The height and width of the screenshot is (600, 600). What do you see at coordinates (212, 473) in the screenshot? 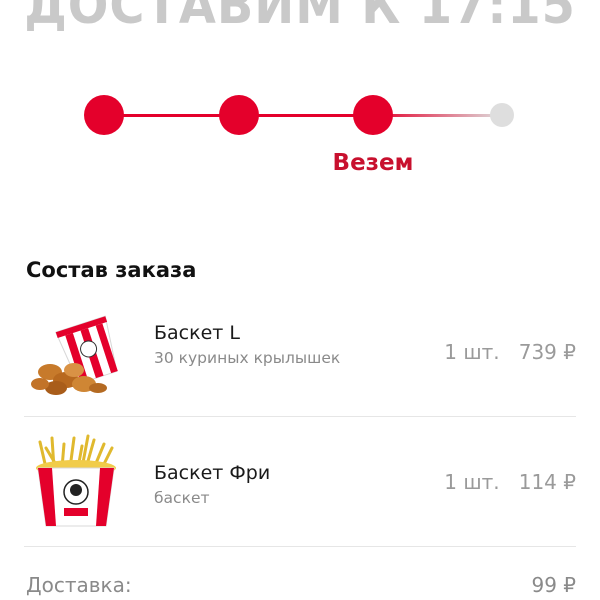
I see `item-name: Баскет Фри` at bounding box center [212, 473].